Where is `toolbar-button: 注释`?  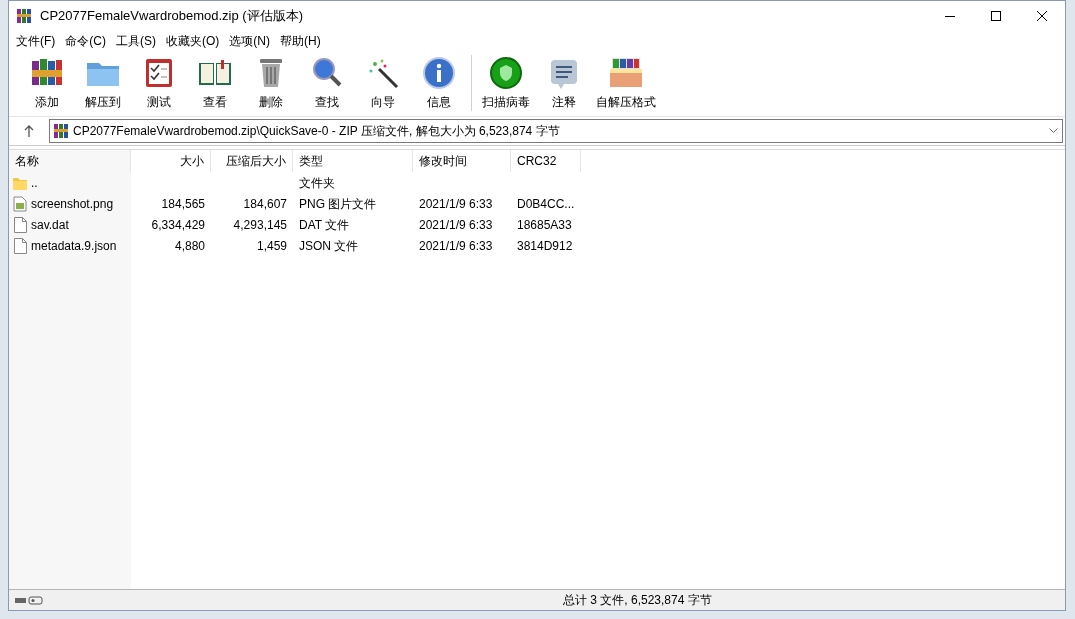 toolbar-button: 注释 is located at coordinates (564, 83).